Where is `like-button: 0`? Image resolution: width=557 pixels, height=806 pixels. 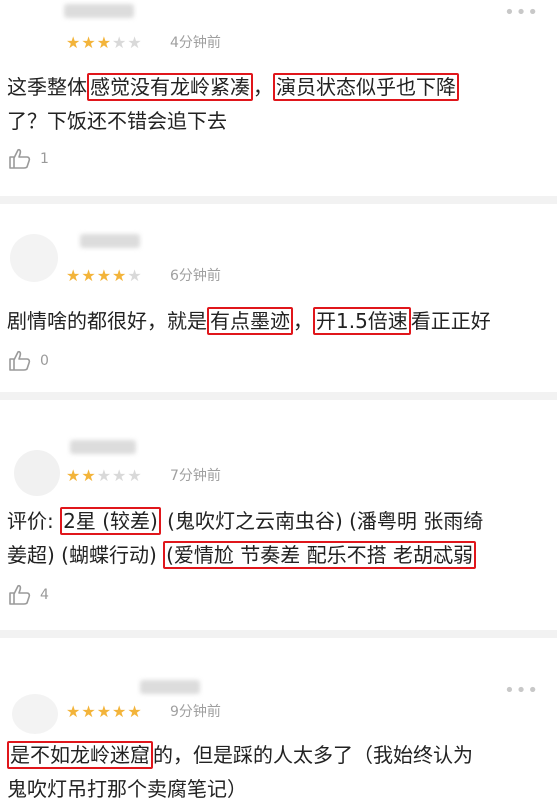
like-button: 0 is located at coordinates (28, 361).